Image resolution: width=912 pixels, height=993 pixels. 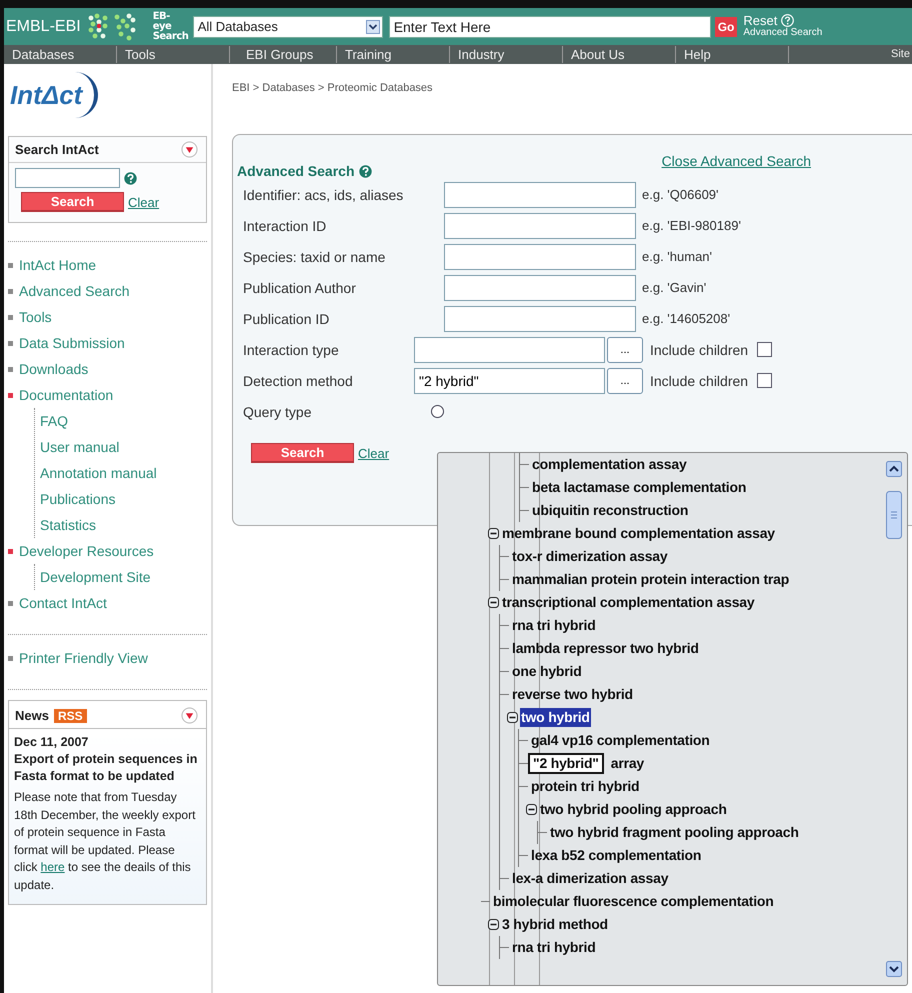 I want to click on field-label: Identifier: acs, ids, aliases, so click(x=323, y=194).